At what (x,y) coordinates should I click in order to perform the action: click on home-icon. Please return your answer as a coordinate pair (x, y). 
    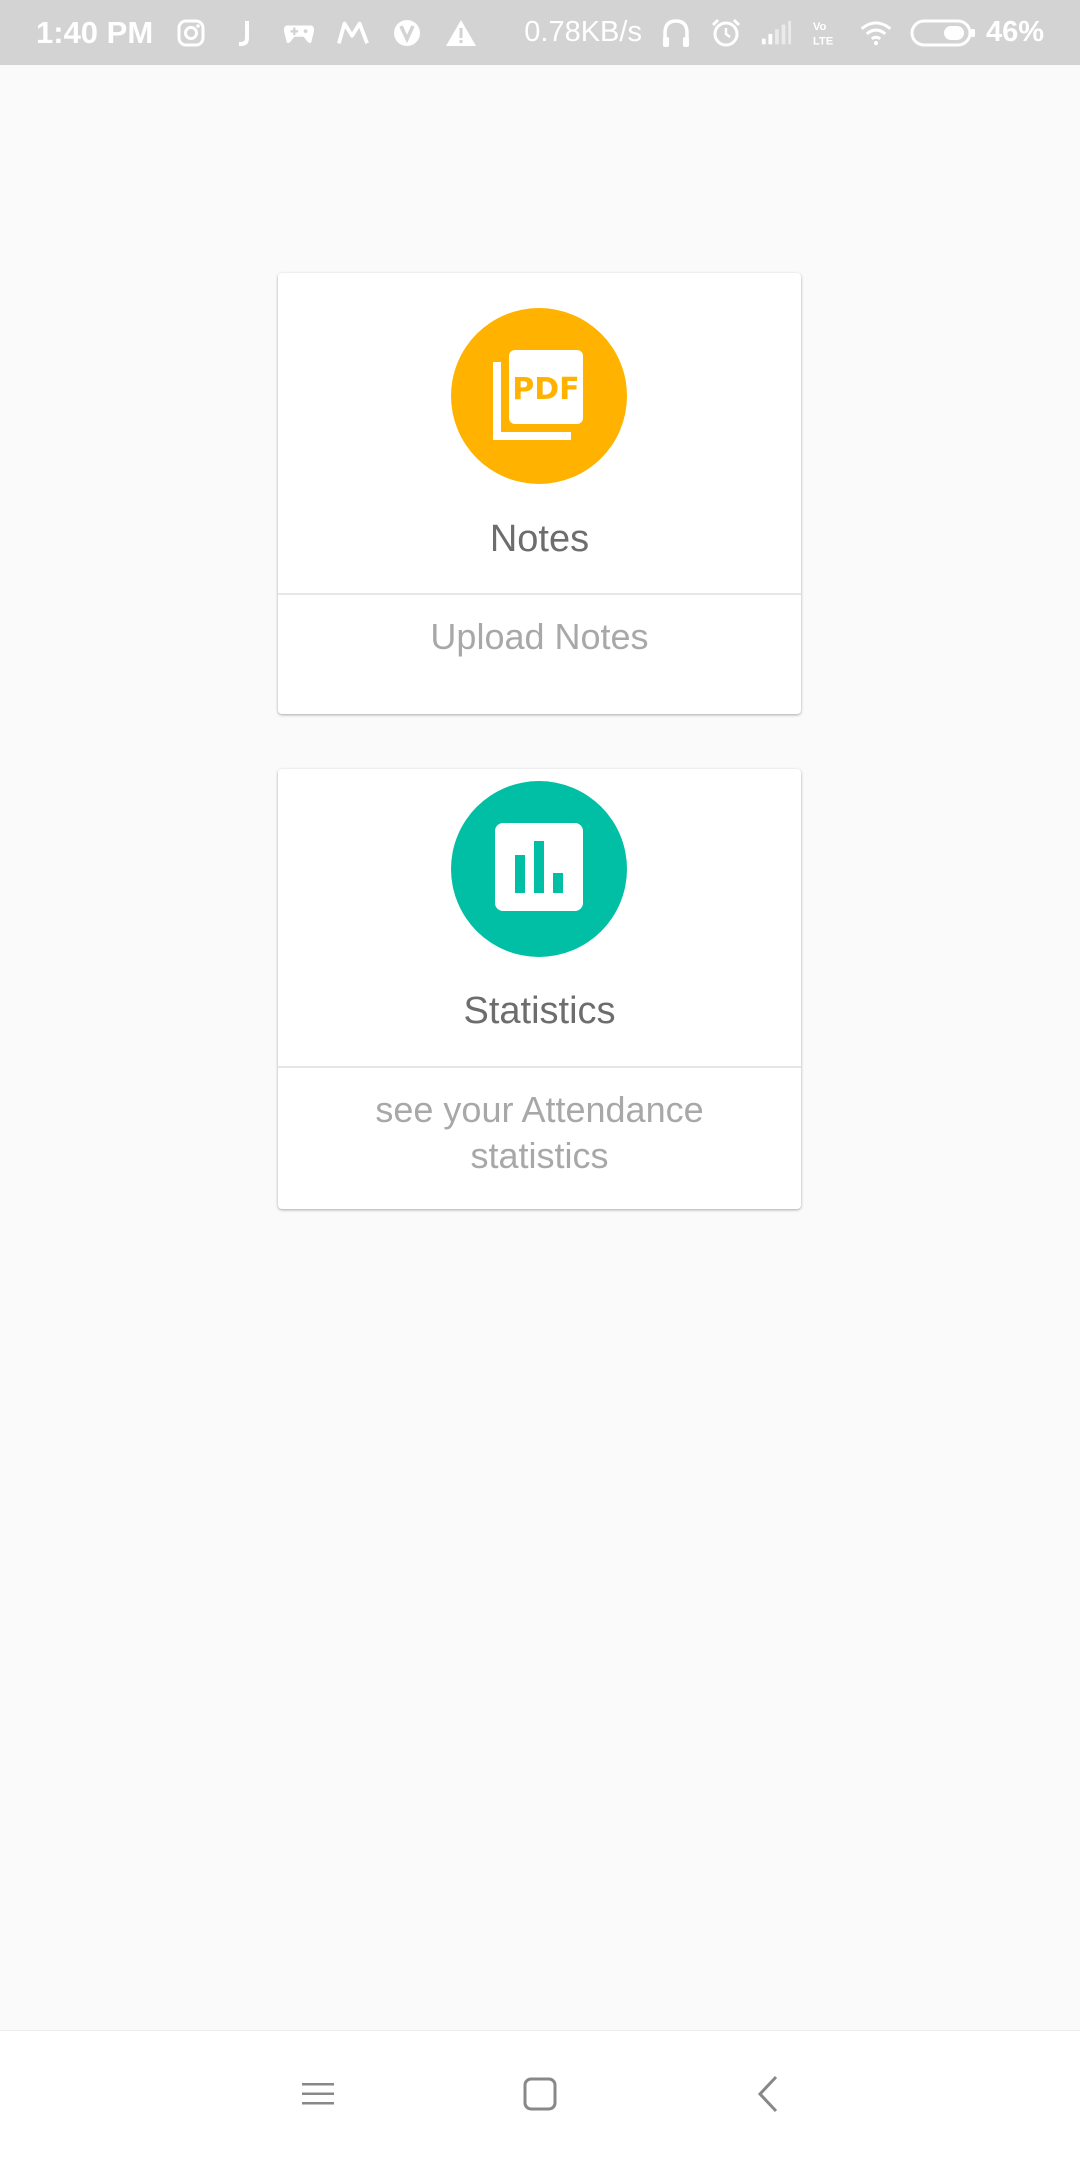
    Looking at the image, I should click on (540, 2096).